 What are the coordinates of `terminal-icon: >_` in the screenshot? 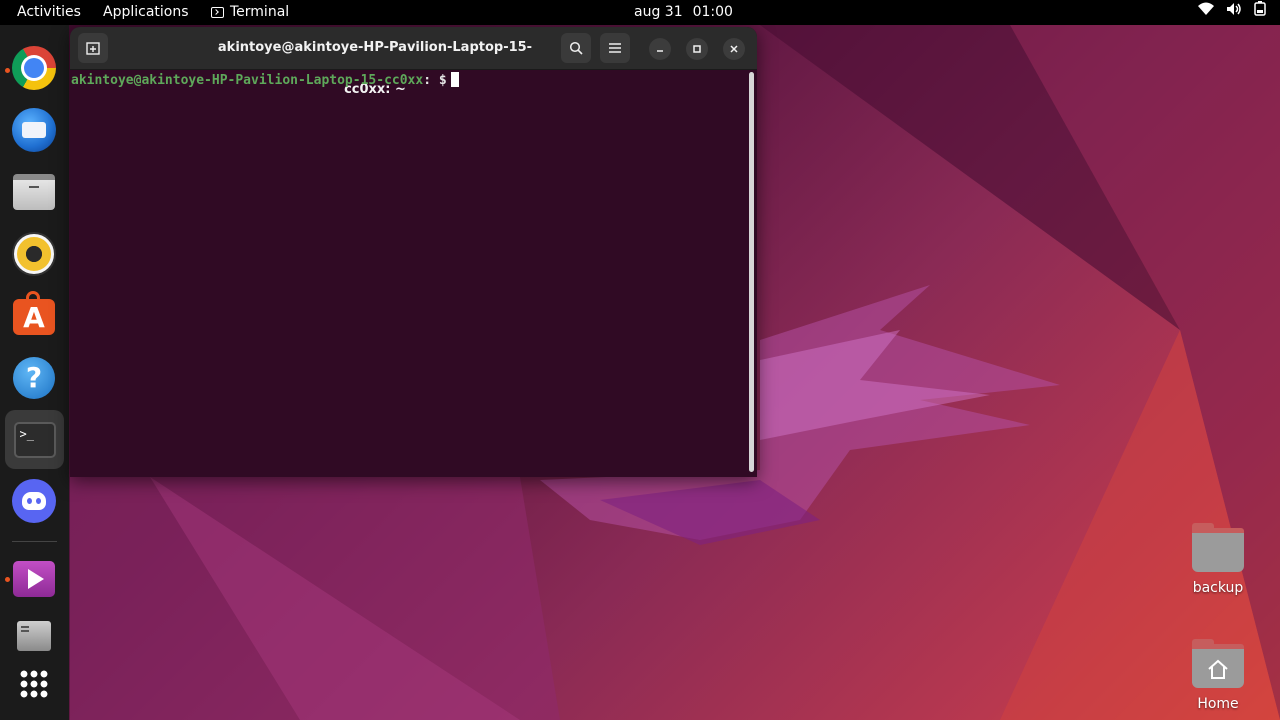 It's located at (34, 439).